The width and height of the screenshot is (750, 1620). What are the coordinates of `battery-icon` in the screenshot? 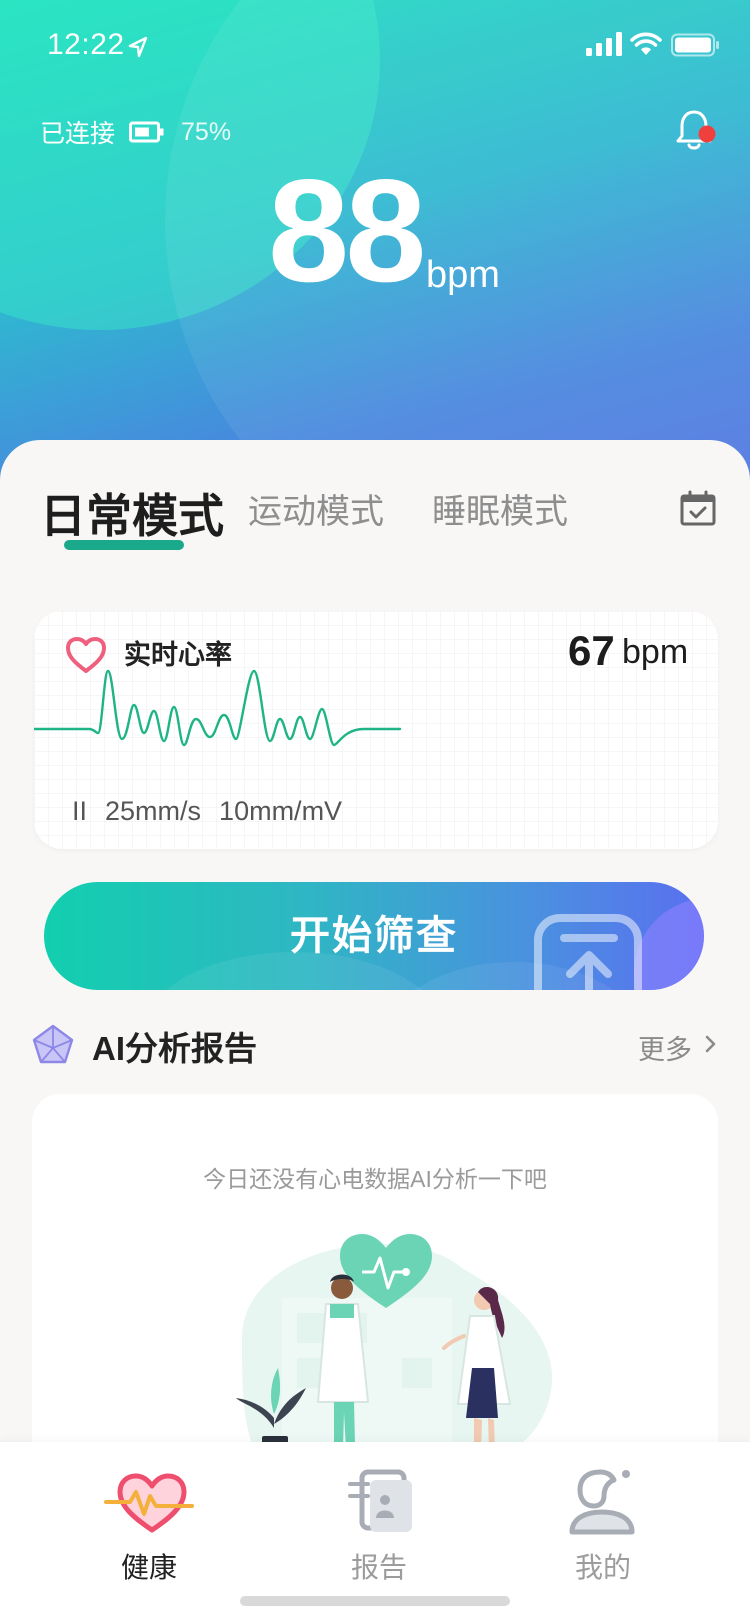 It's located at (695, 45).